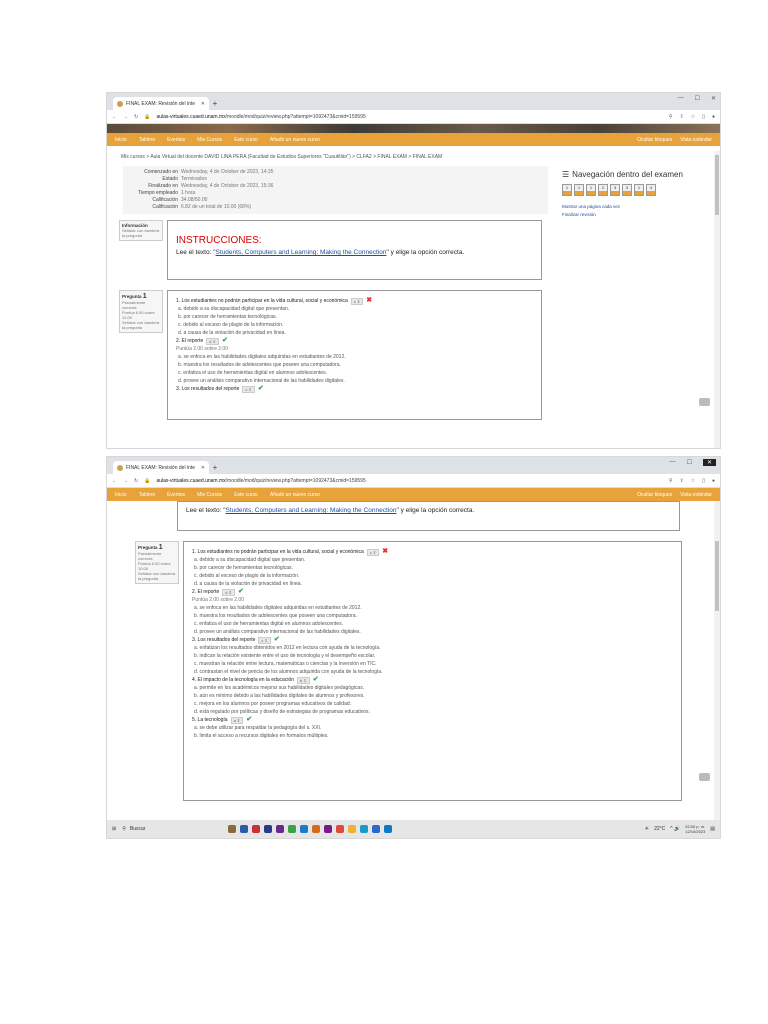 This screenshot has width=768, height=1024. I want to click on wrong-icon: ✖, so click(369, 300).